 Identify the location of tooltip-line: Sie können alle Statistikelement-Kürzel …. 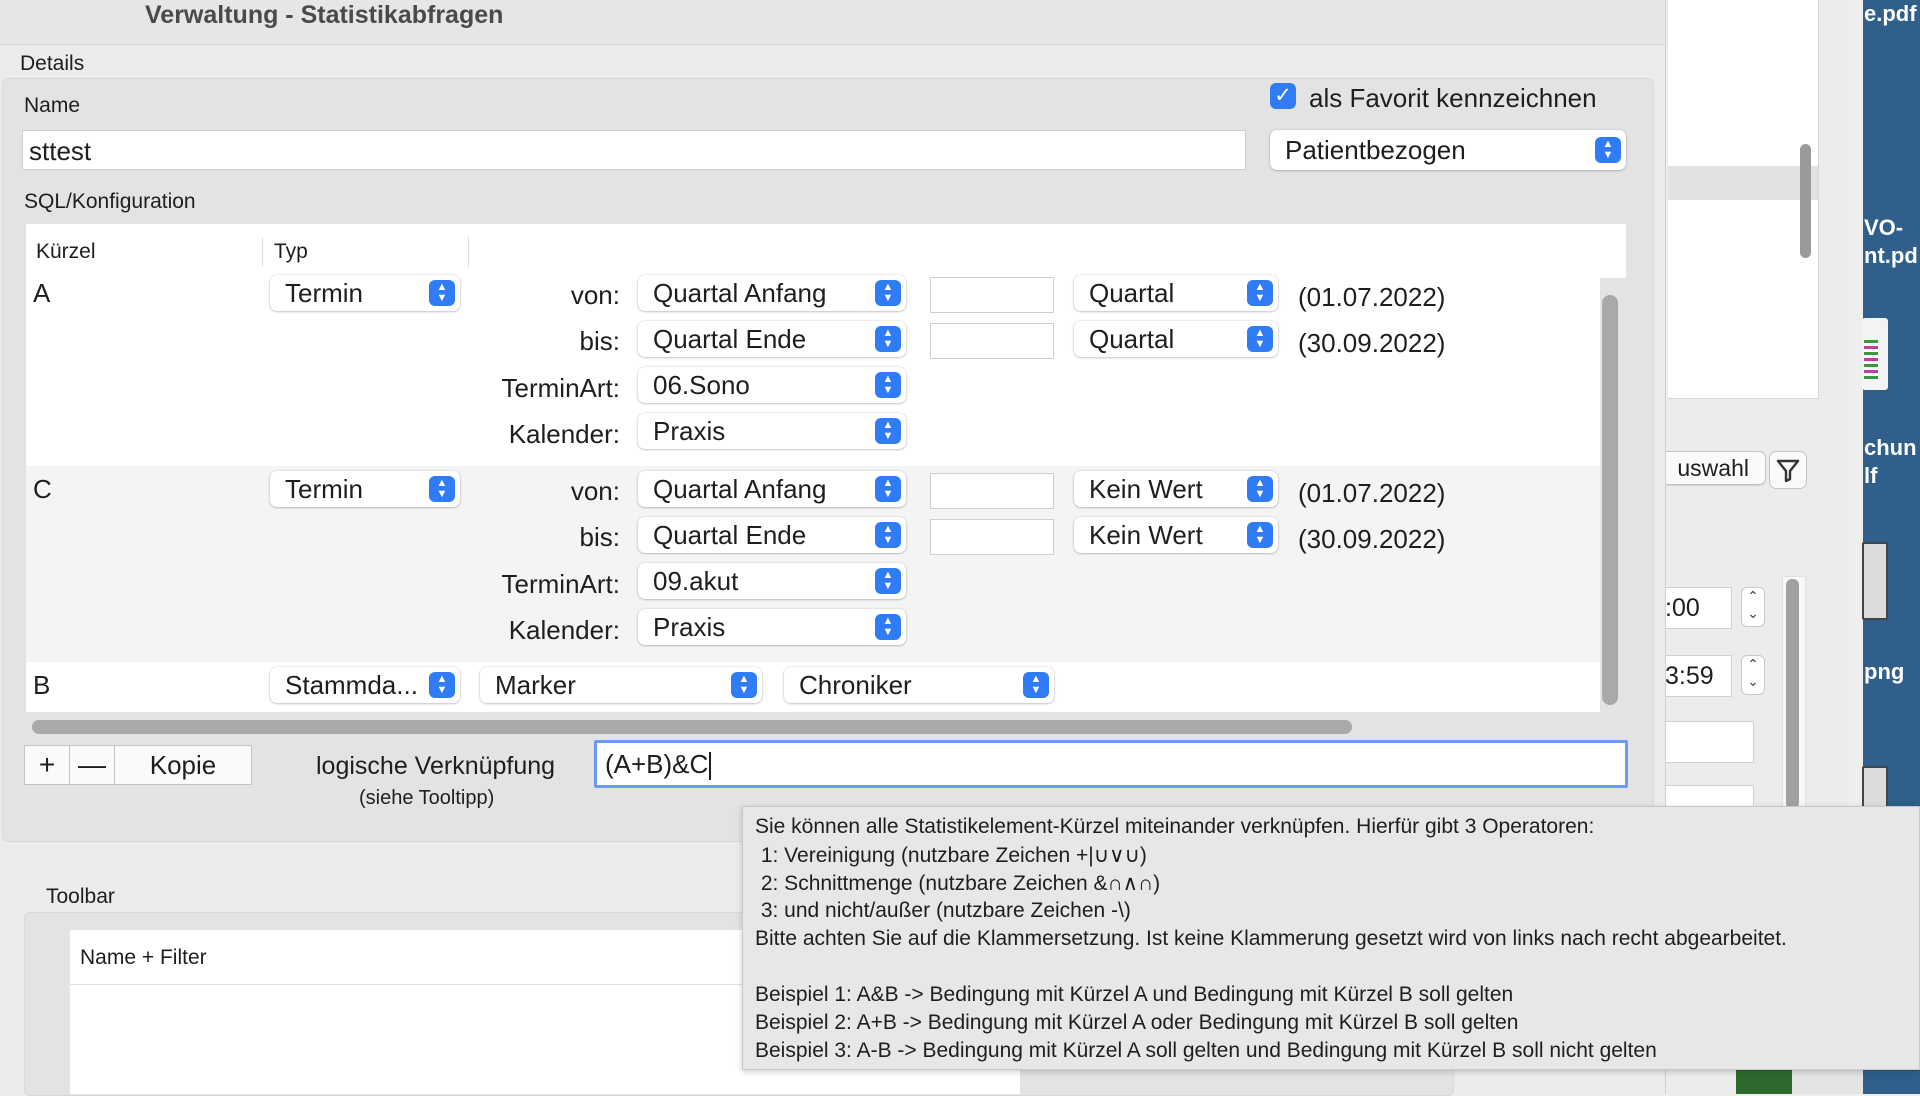
(1175, 826).